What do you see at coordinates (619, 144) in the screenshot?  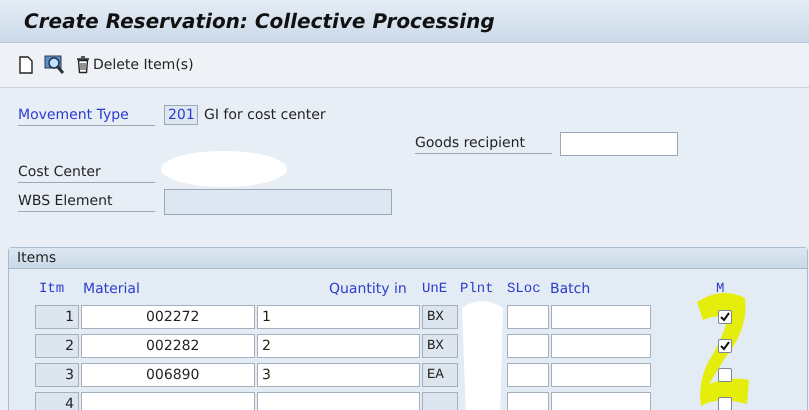 I see `goods-recipient-field` at bounding box center [619, 144].